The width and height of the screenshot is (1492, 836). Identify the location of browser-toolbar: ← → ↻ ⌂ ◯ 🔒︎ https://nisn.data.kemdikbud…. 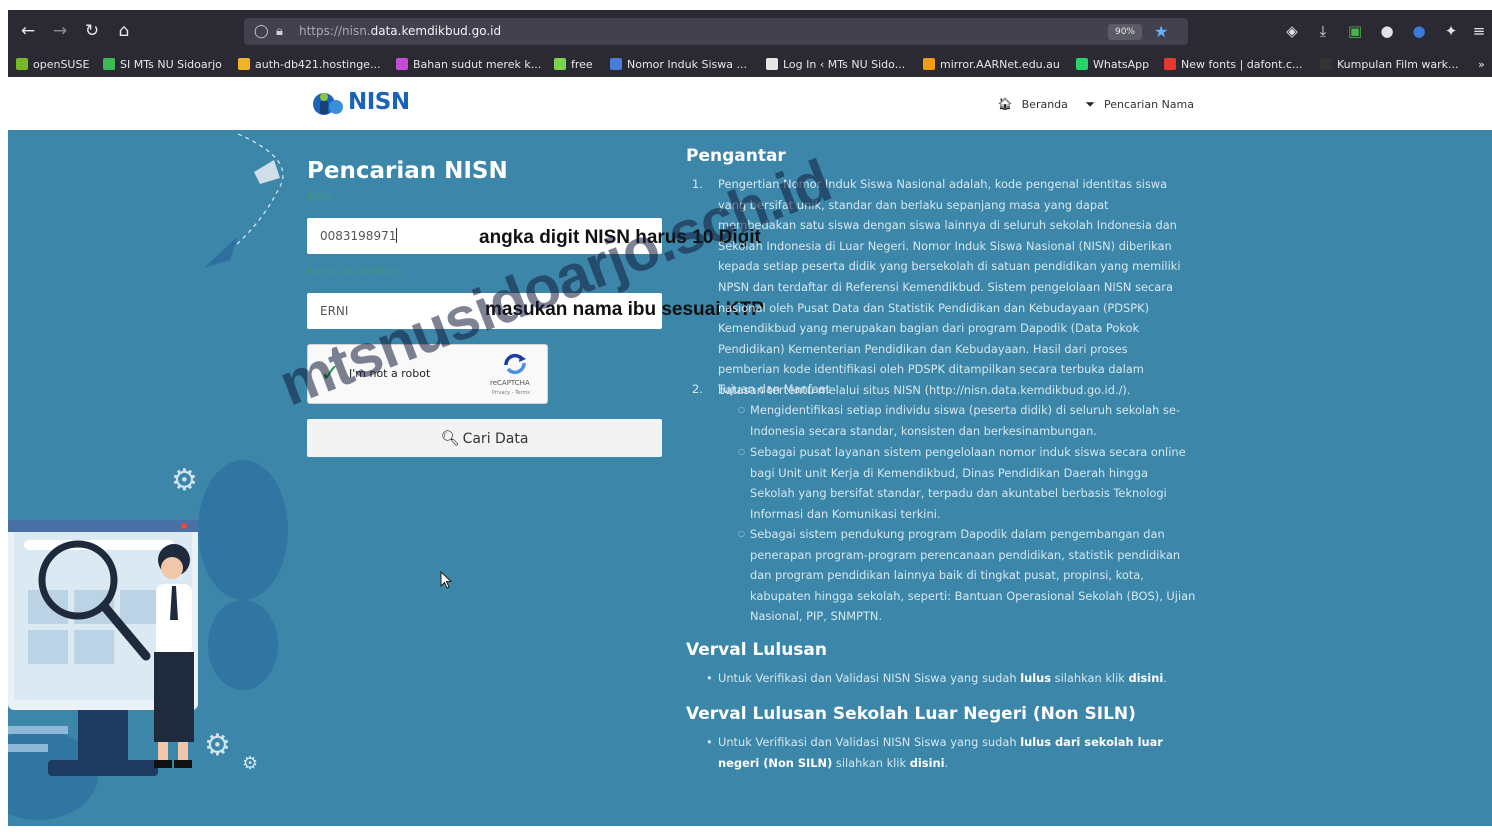
(750, 31).